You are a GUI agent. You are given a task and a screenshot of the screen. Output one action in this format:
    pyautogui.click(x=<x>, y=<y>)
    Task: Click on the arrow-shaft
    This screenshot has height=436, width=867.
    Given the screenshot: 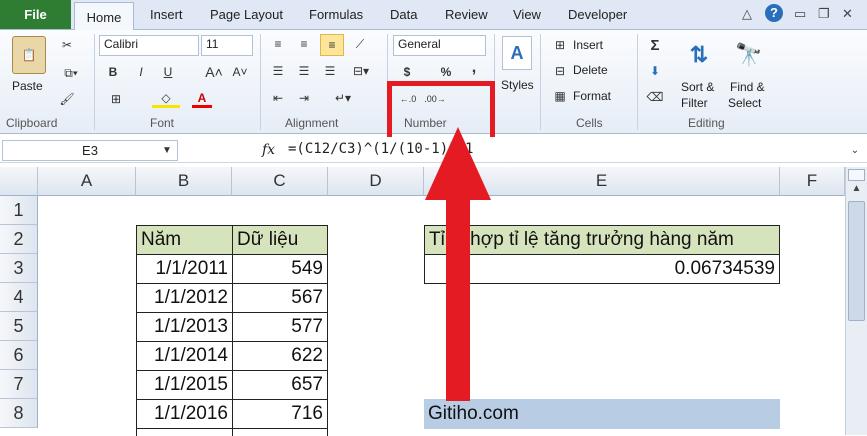 What is the action you would take?
    pyautogui.click(x=458, y=299)
    